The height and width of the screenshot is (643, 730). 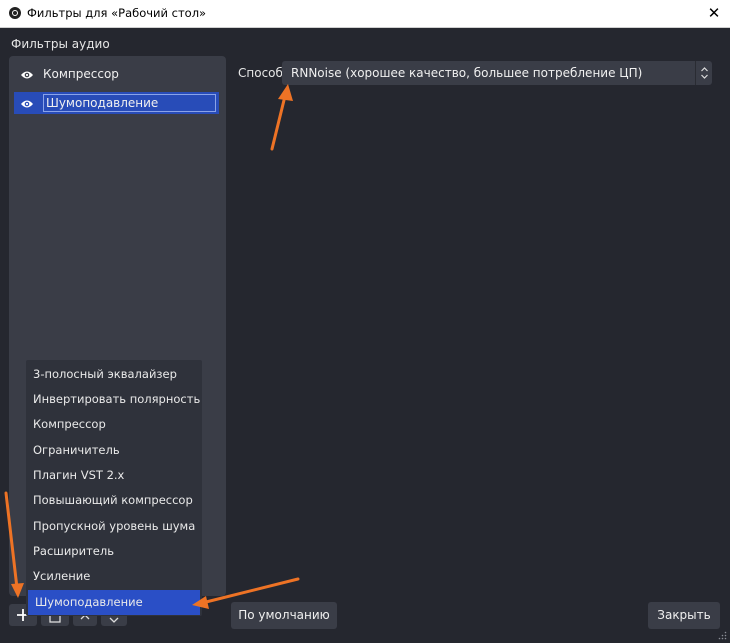 I want to click on annotation-arrow-method, so click(x=279, y=120).